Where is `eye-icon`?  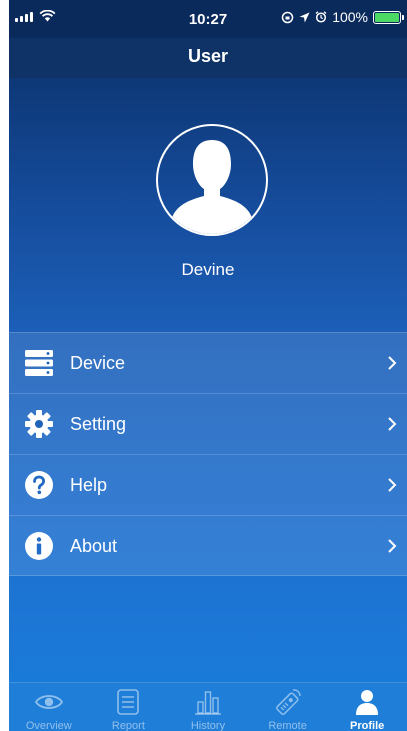 eye-icon is located at coordinates (48, 702).